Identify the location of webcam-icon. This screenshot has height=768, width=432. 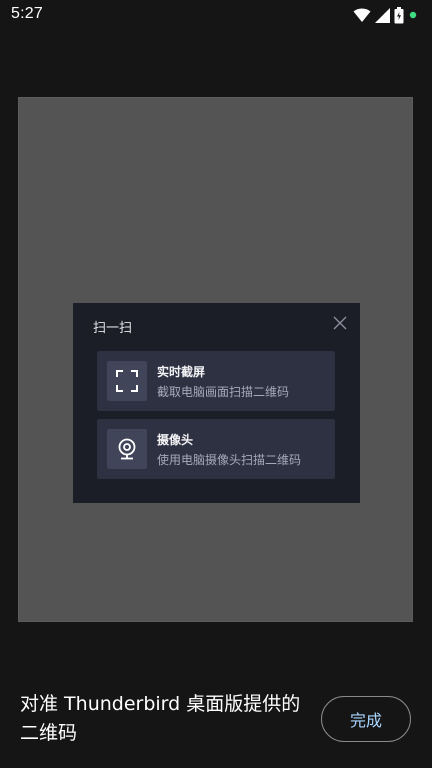
(127, 449).